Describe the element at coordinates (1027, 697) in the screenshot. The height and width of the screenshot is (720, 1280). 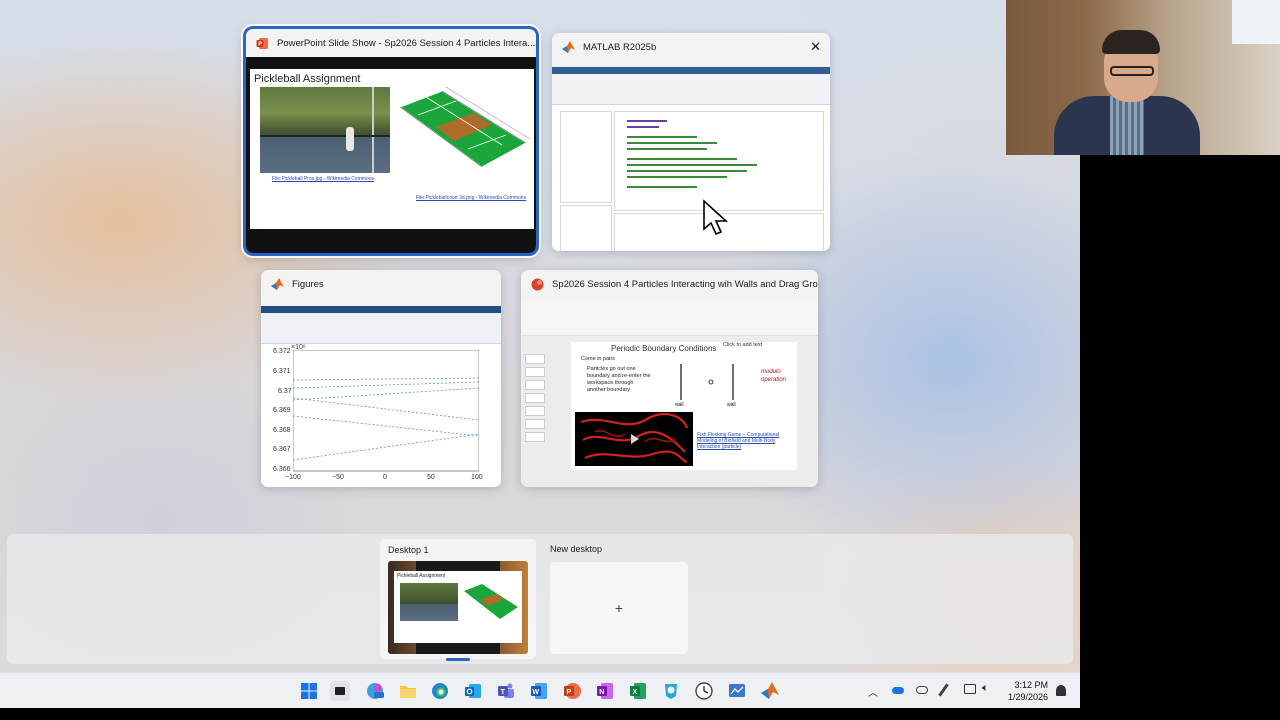
I see `tray-date: 1/29/2026` at that location.